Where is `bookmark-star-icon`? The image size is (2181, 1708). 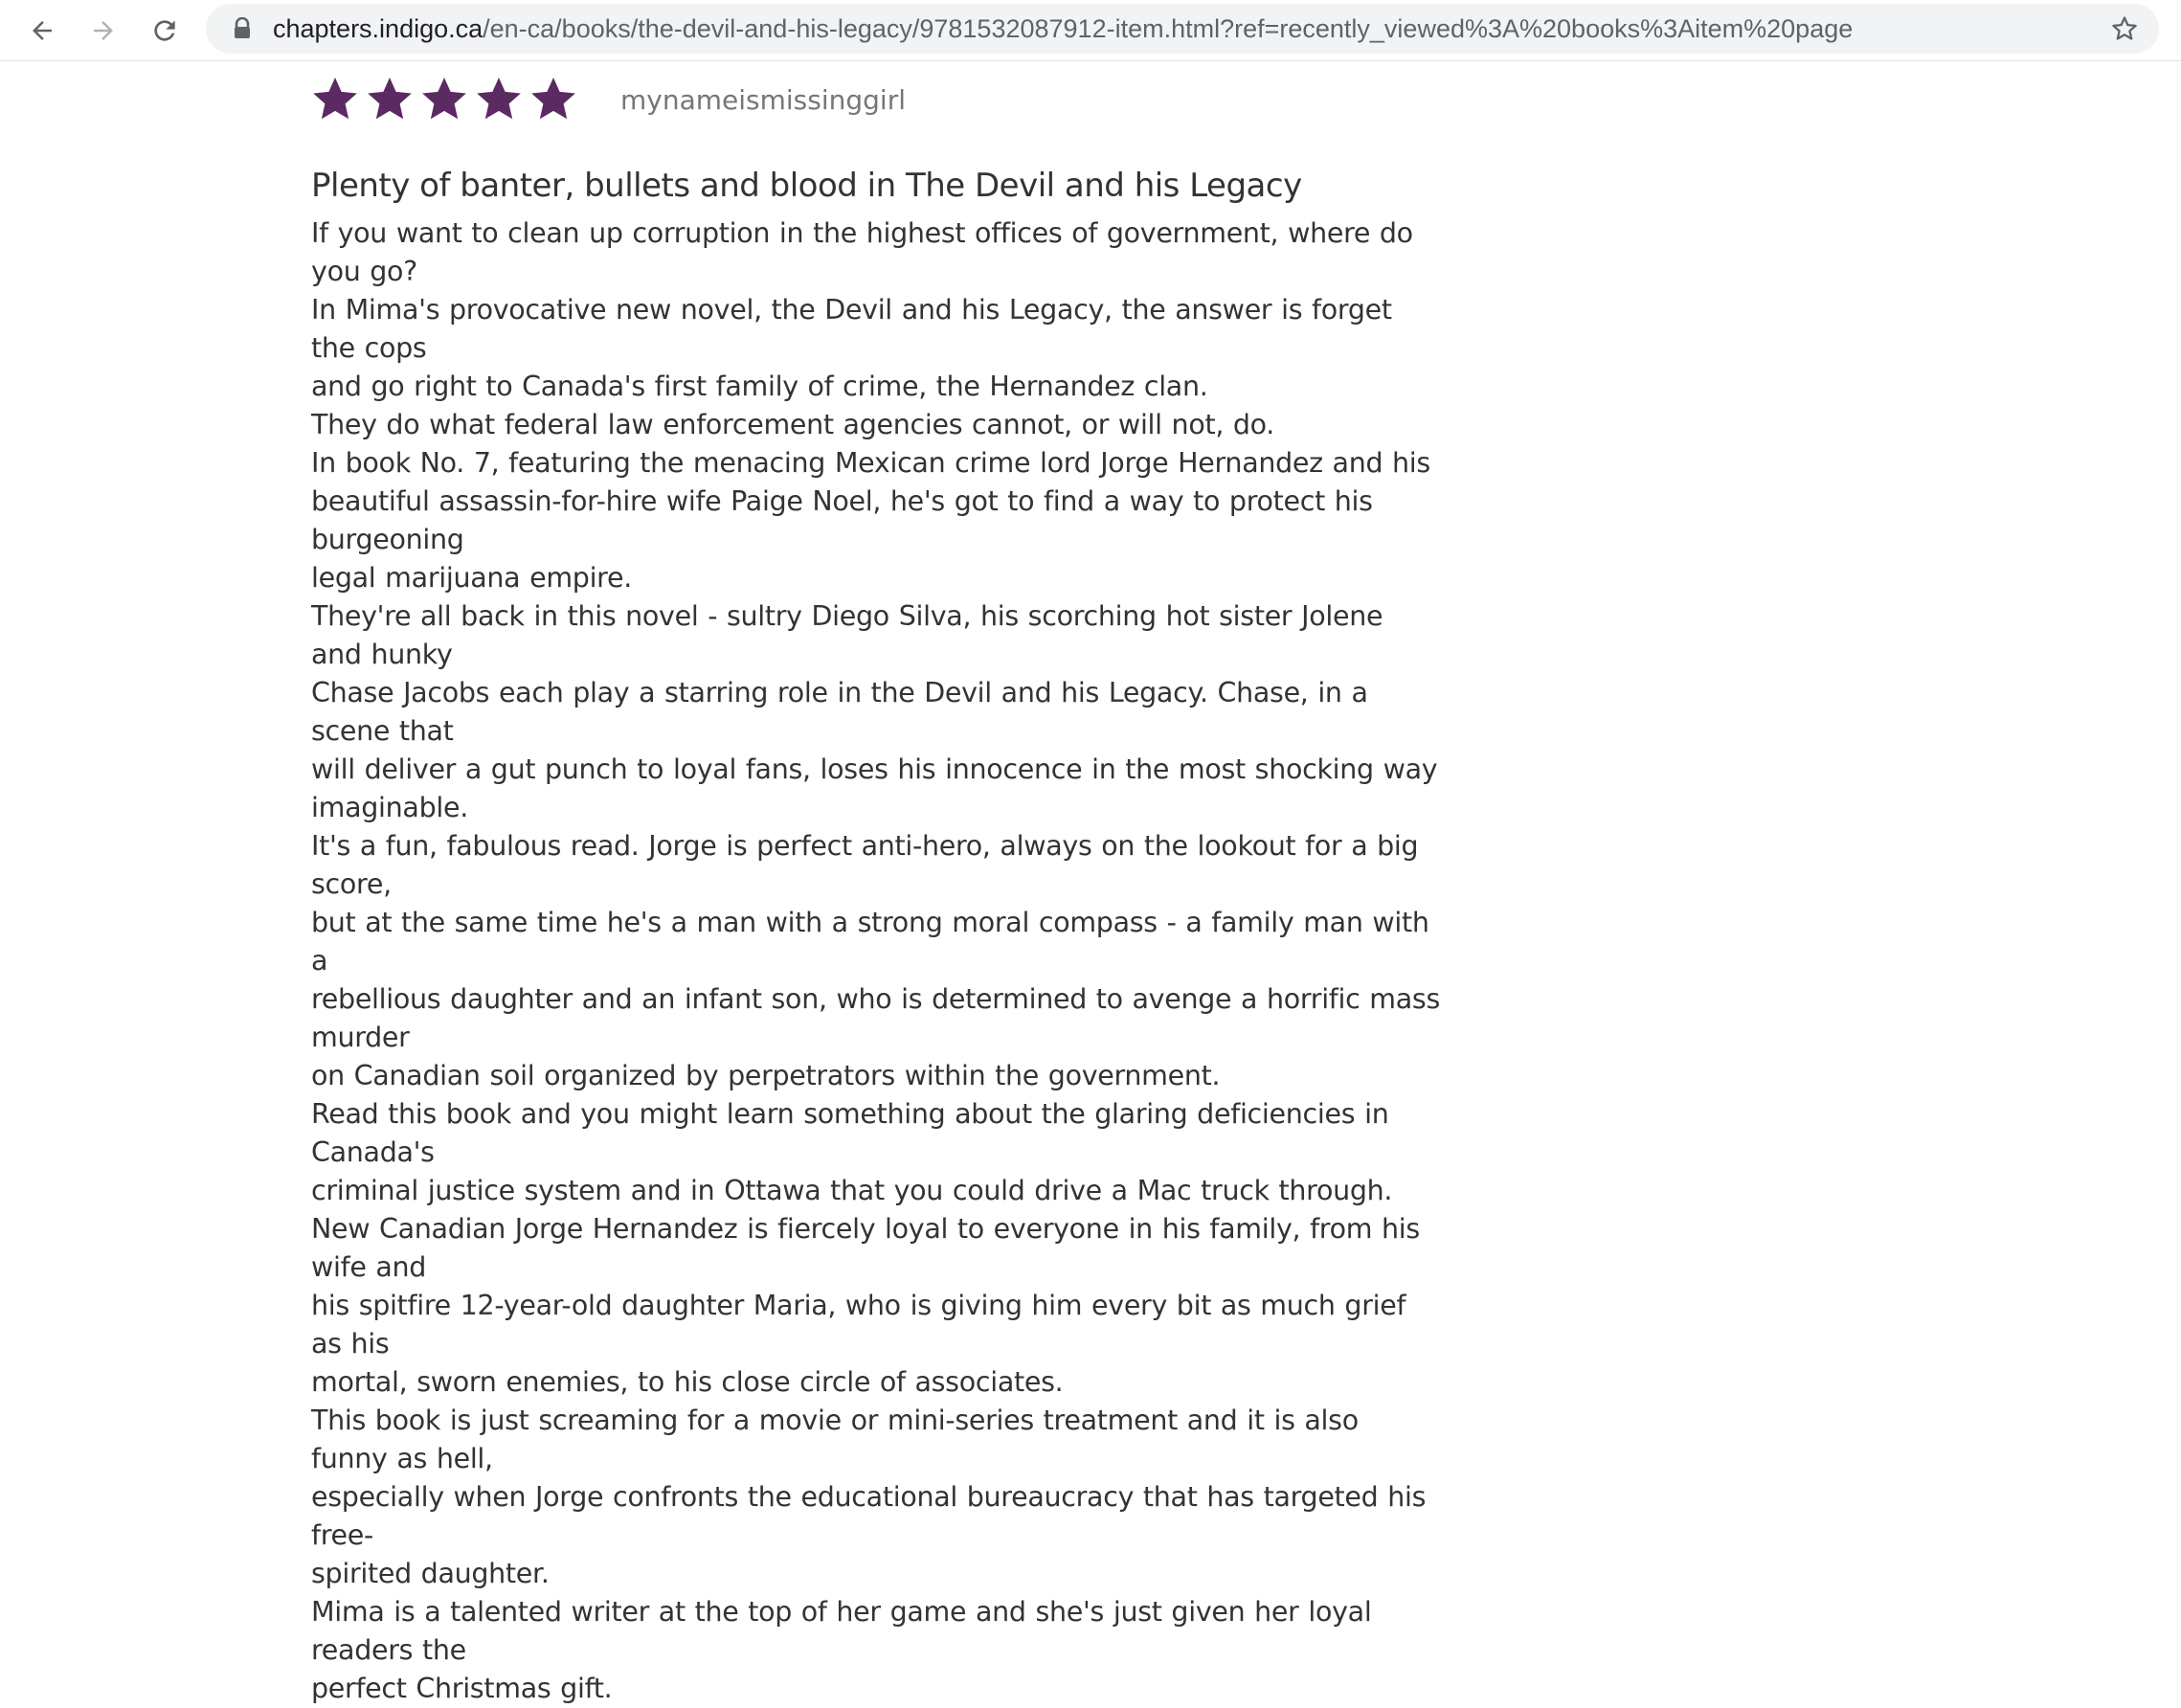 bookmark-star-icon is located at coordinates (2124, 28).